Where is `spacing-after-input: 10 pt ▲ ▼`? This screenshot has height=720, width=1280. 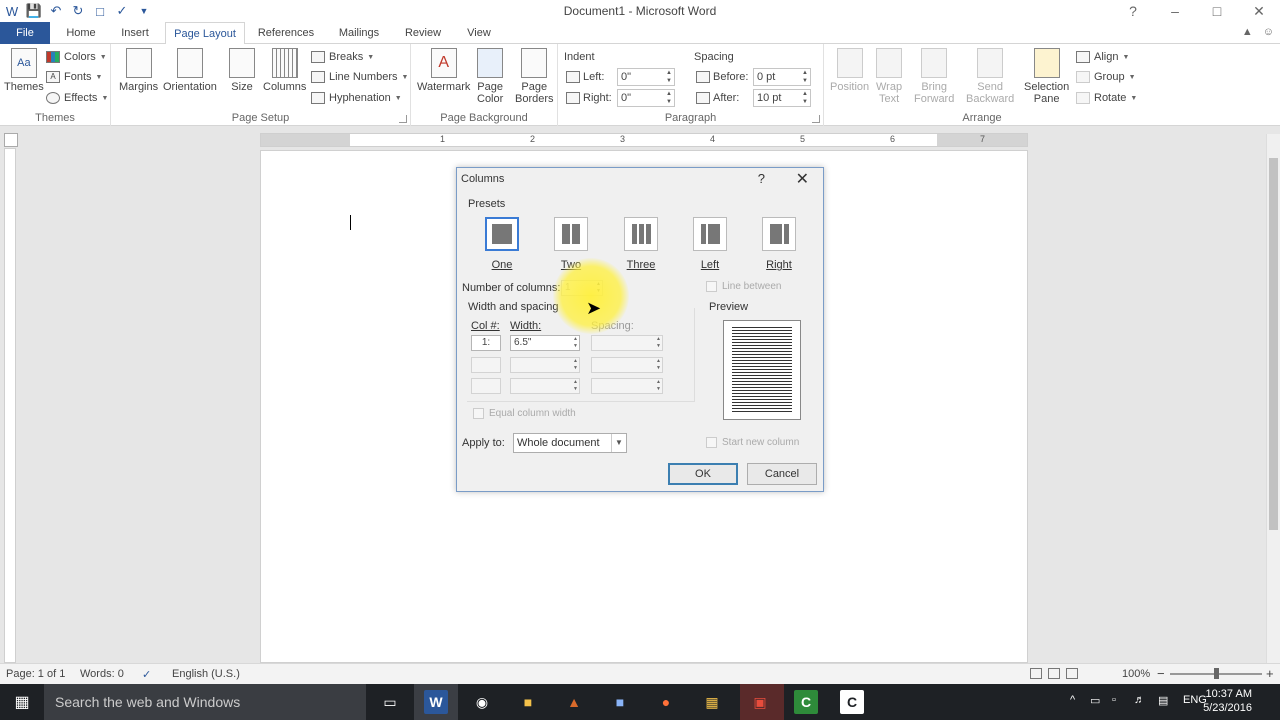
spacing-after-input: 10 pt ▲ ▼ is located at coordinates (782, 98).